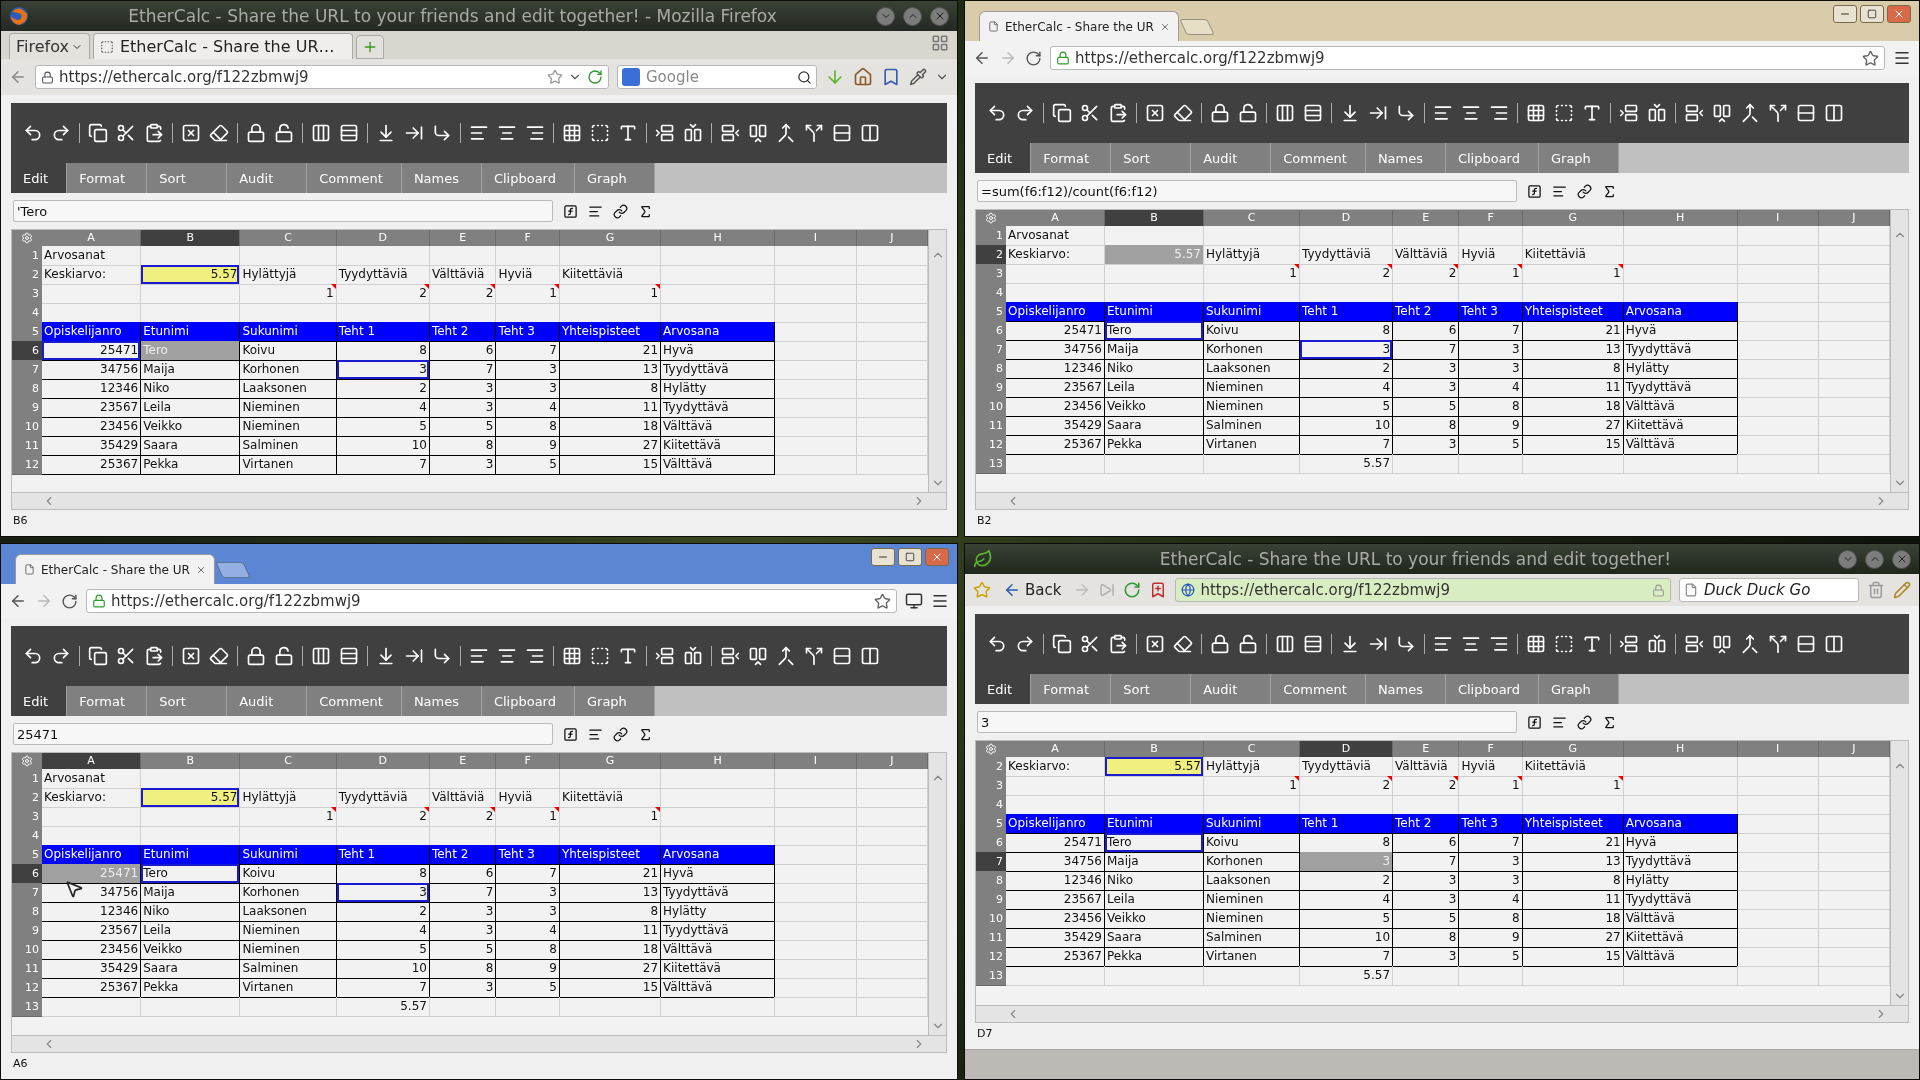 The width and height of the screenshot is (1920, 1080). I want to click on tab-groups-icon, so click(940, 43).